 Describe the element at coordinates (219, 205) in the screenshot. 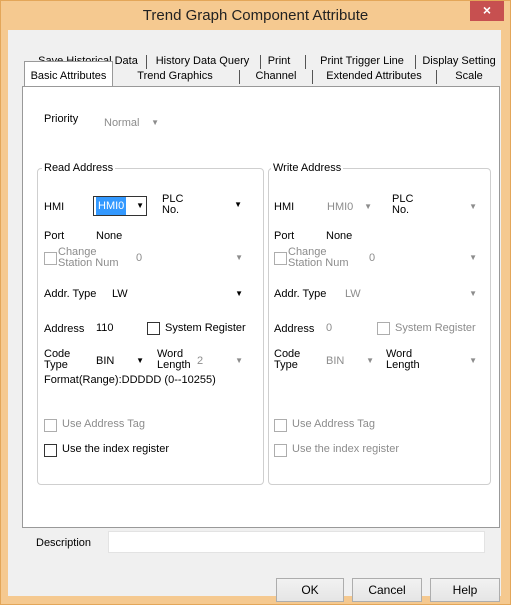

I see `read-plc-combo: ▼` at that location.